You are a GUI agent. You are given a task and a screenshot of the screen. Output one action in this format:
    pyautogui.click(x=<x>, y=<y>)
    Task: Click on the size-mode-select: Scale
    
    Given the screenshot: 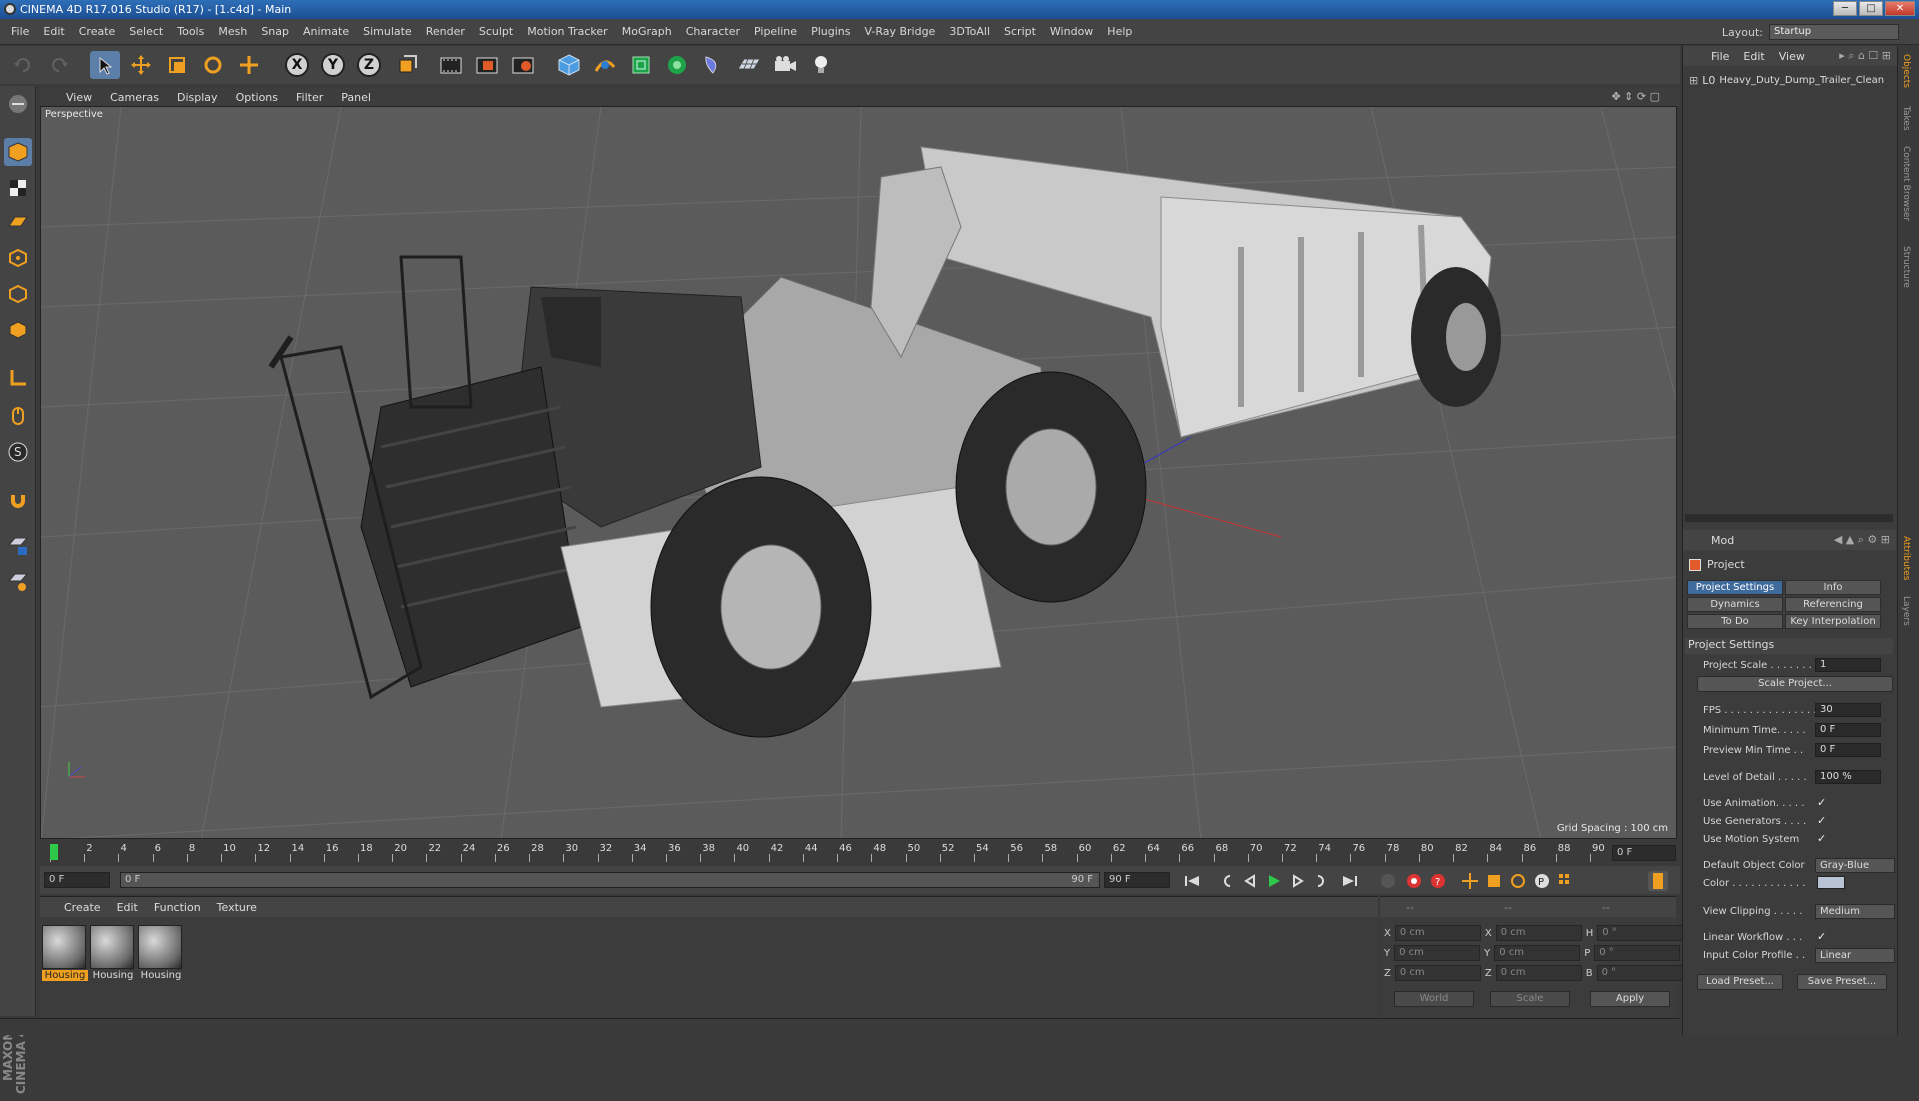 What is the action you would take?
    pyautogui.click(x=1530, y=999)
    